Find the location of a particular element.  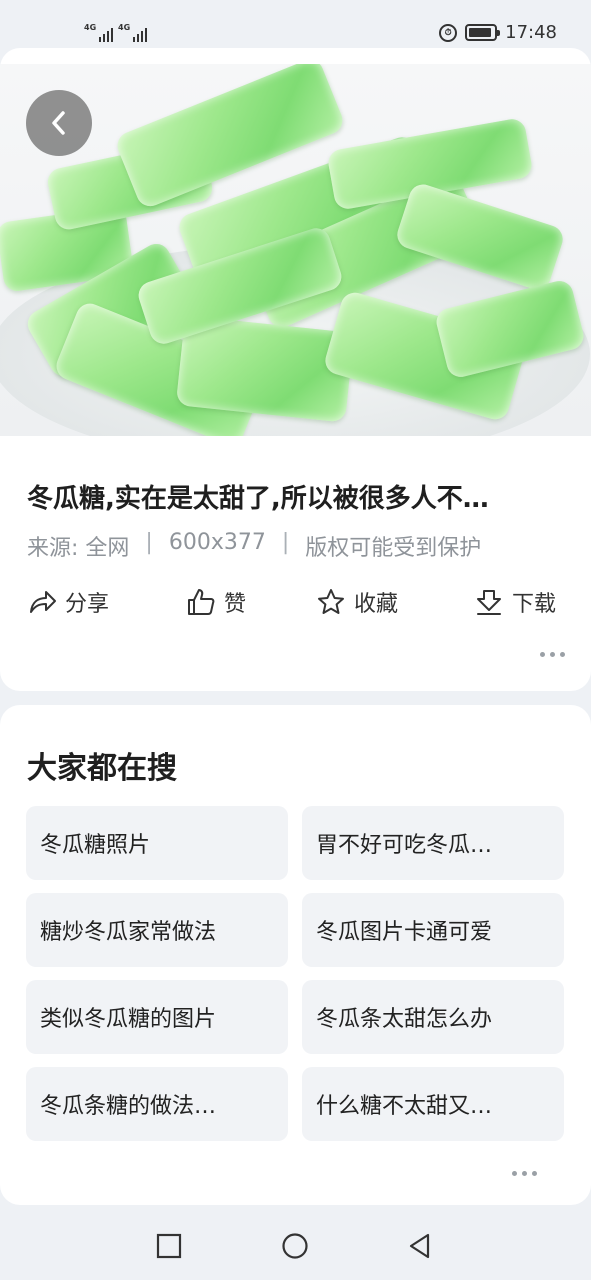

like-label: 赞 is located at coordinates (235, 604).